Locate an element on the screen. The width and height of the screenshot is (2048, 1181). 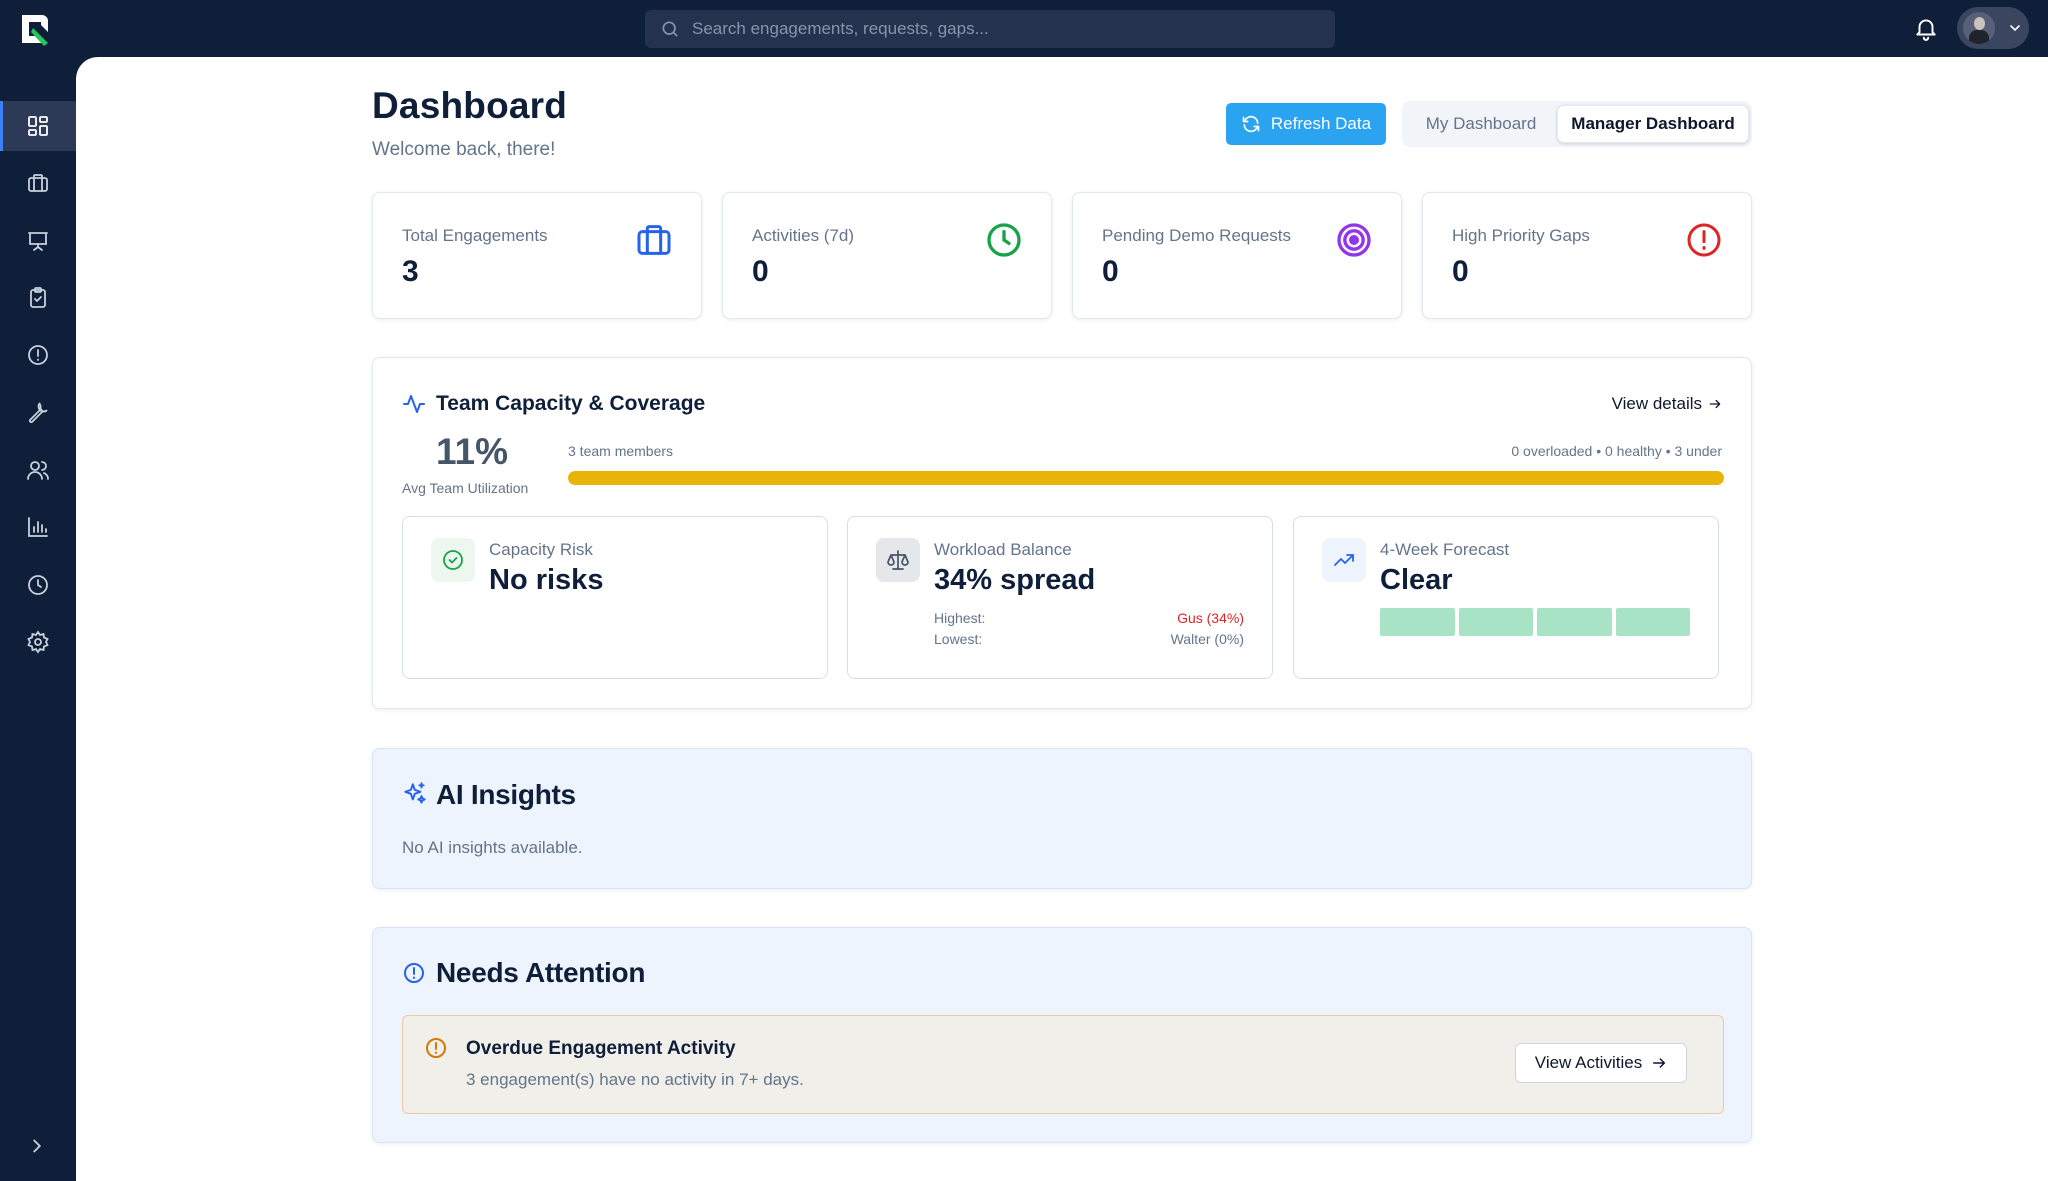
sidebar-item-demos is located at coordinates (38, 241).